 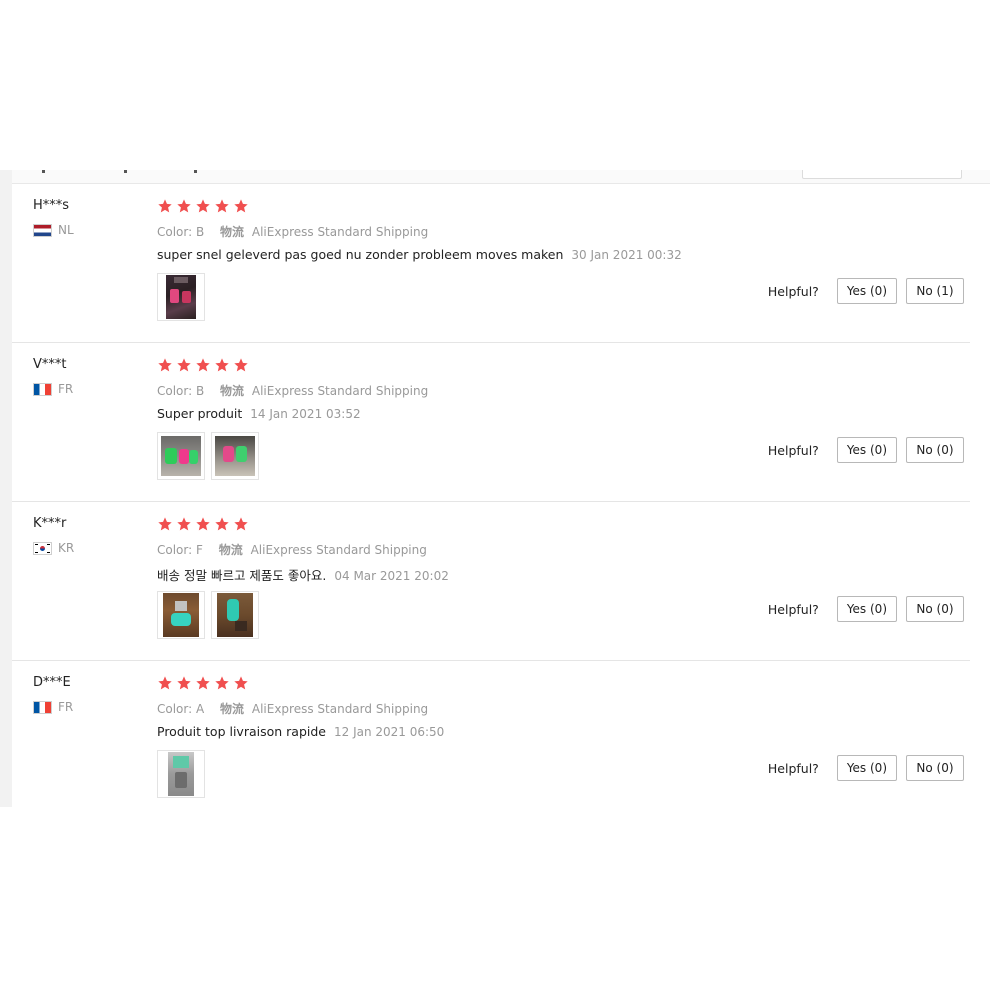 I want to click on green-pink-joycon-photo, so click(x=181, y=456).